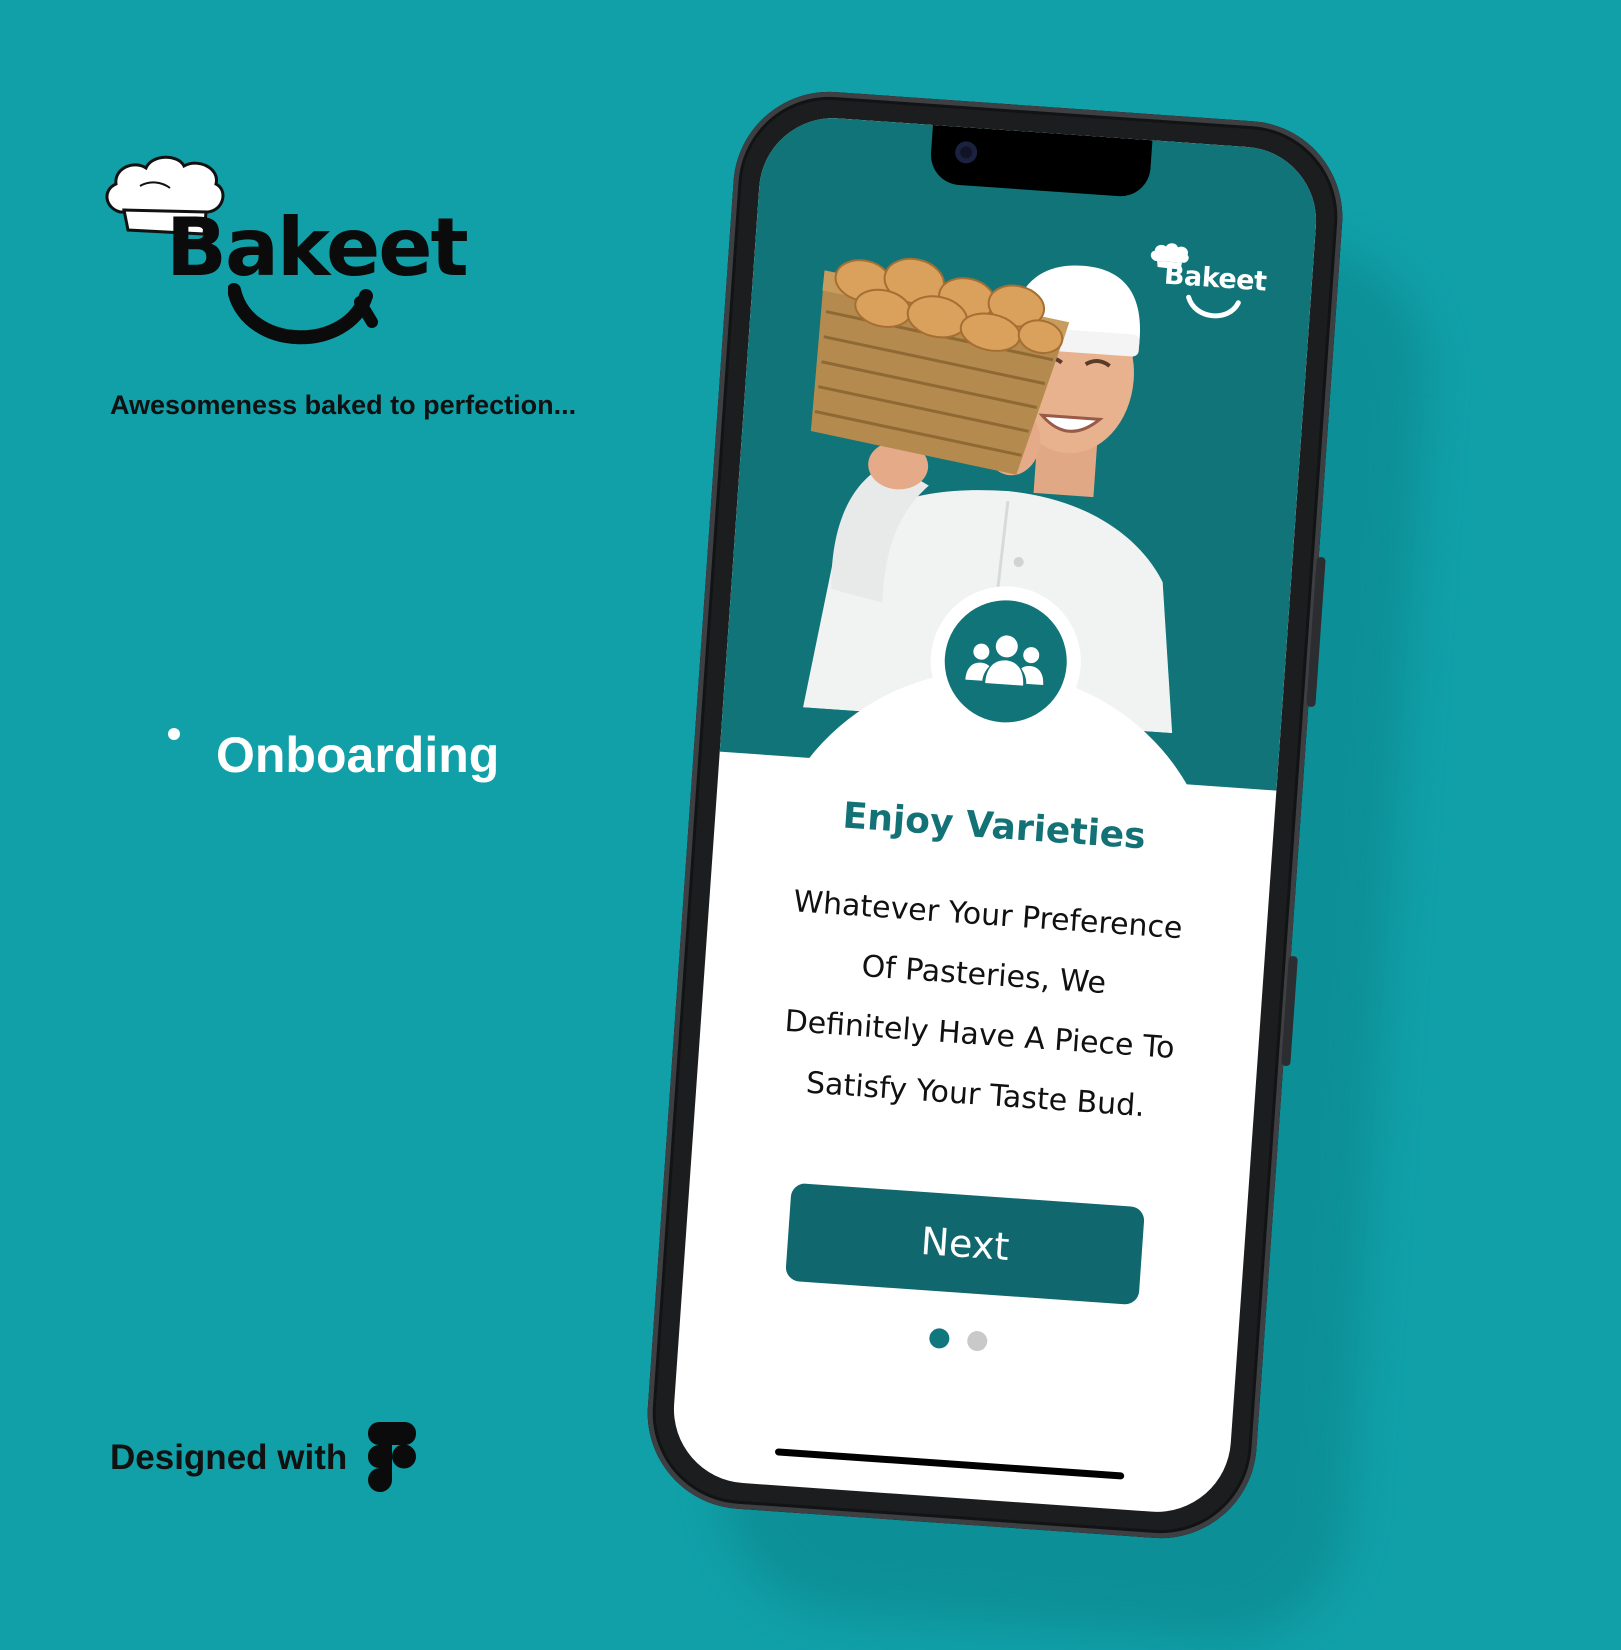 The height and width of the screenshot is (1650, 1621). What do you see at coordinates (966, 152) in the screenshot?
I see `camera-icon` at bounding box center [966, 152].